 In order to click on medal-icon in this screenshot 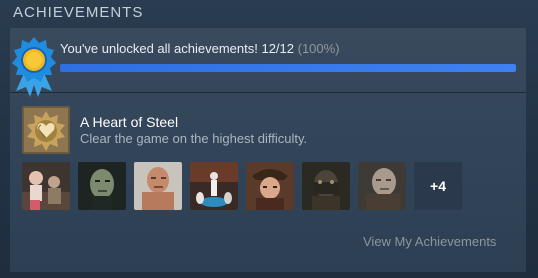, I will do `click(34, 67)`.